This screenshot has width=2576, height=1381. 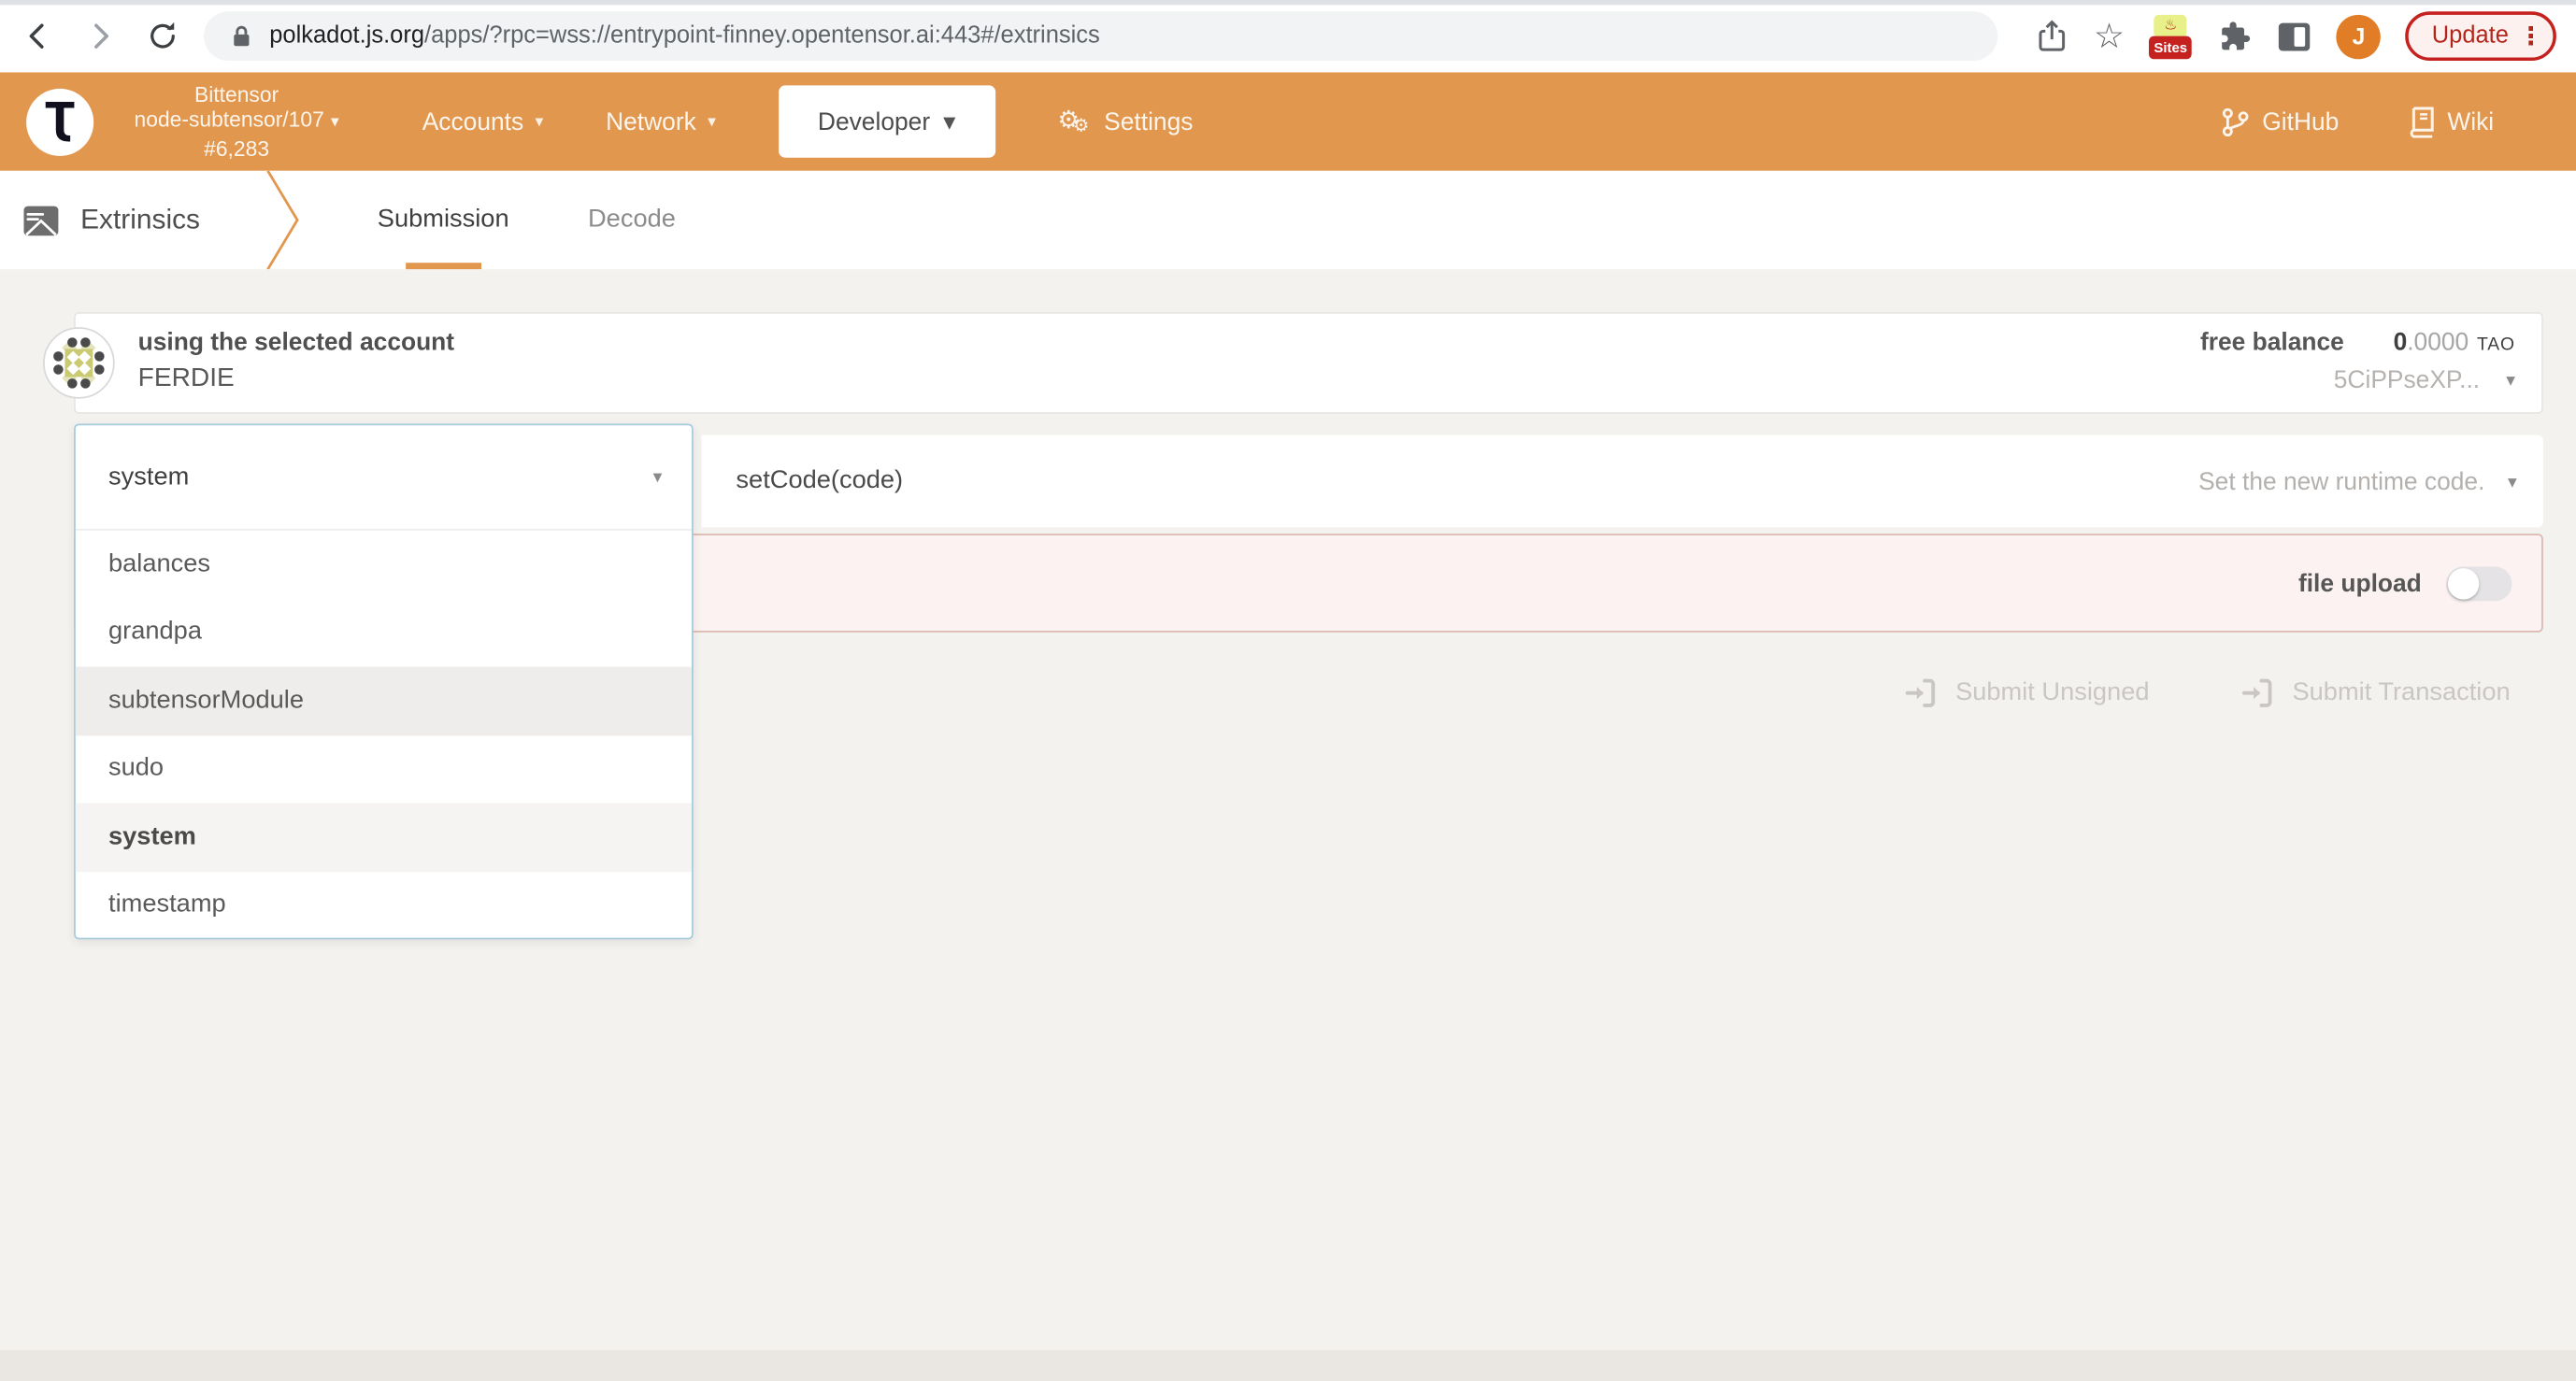 I want to click on share-icon, so click(x=2052, y=36).